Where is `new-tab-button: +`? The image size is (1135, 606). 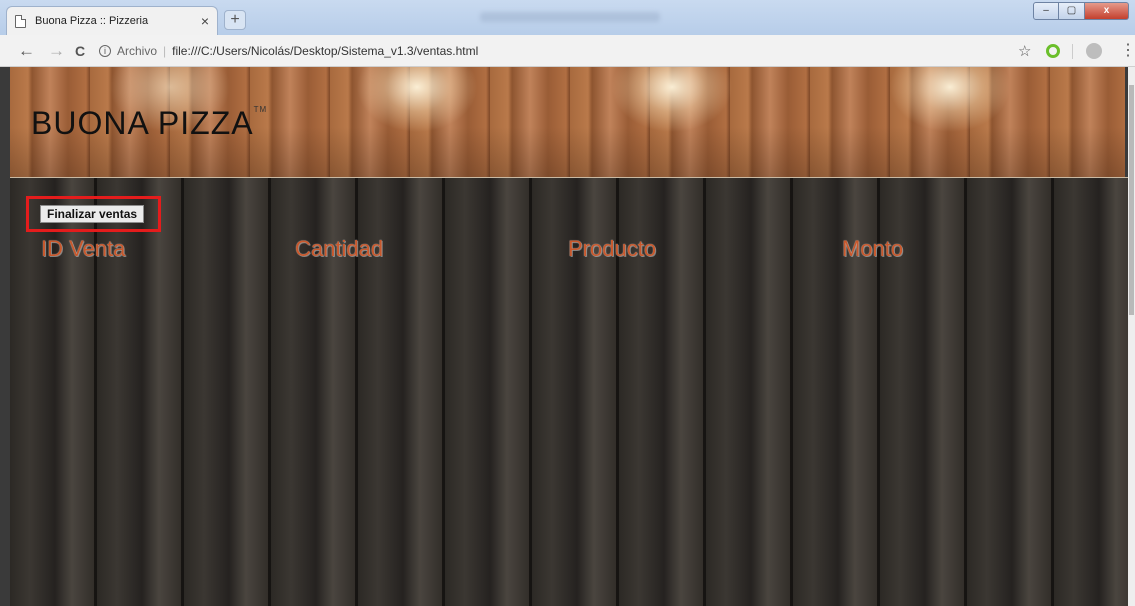
new-tab-button: + is located at coordinates (235, 20).